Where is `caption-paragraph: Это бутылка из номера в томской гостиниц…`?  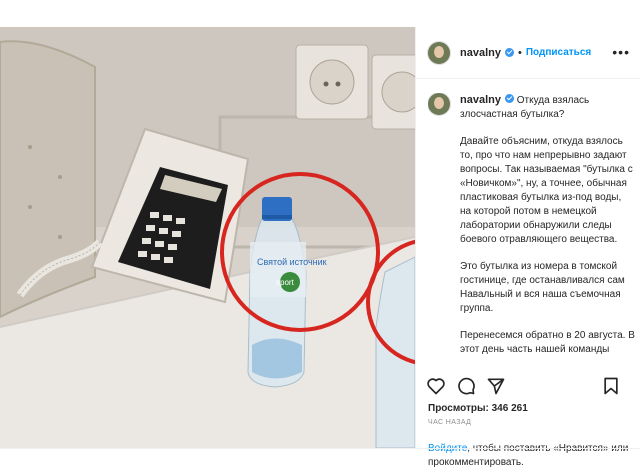
caption-paragraph: Это бутылка из номера в томской гостиниц… is located at coordinates (542, 287).